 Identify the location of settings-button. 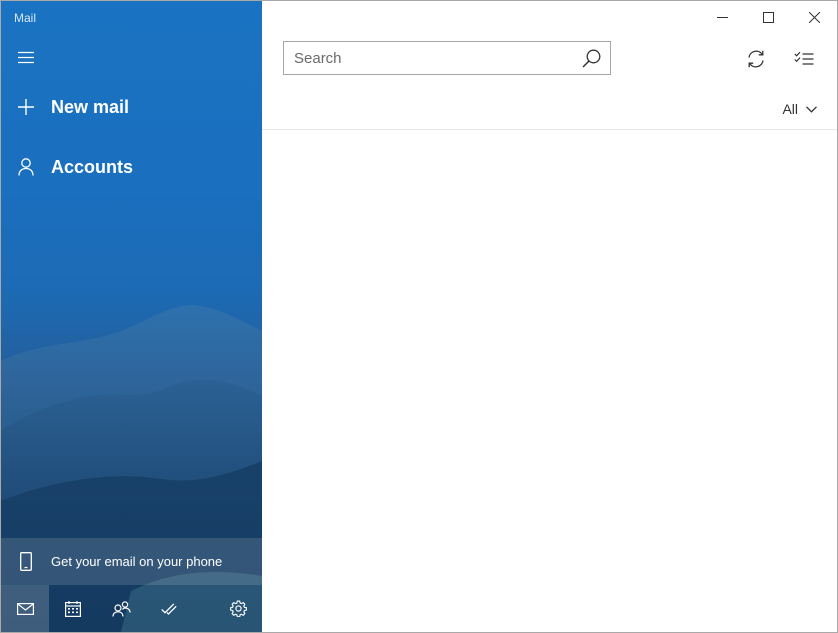
(238, 608).